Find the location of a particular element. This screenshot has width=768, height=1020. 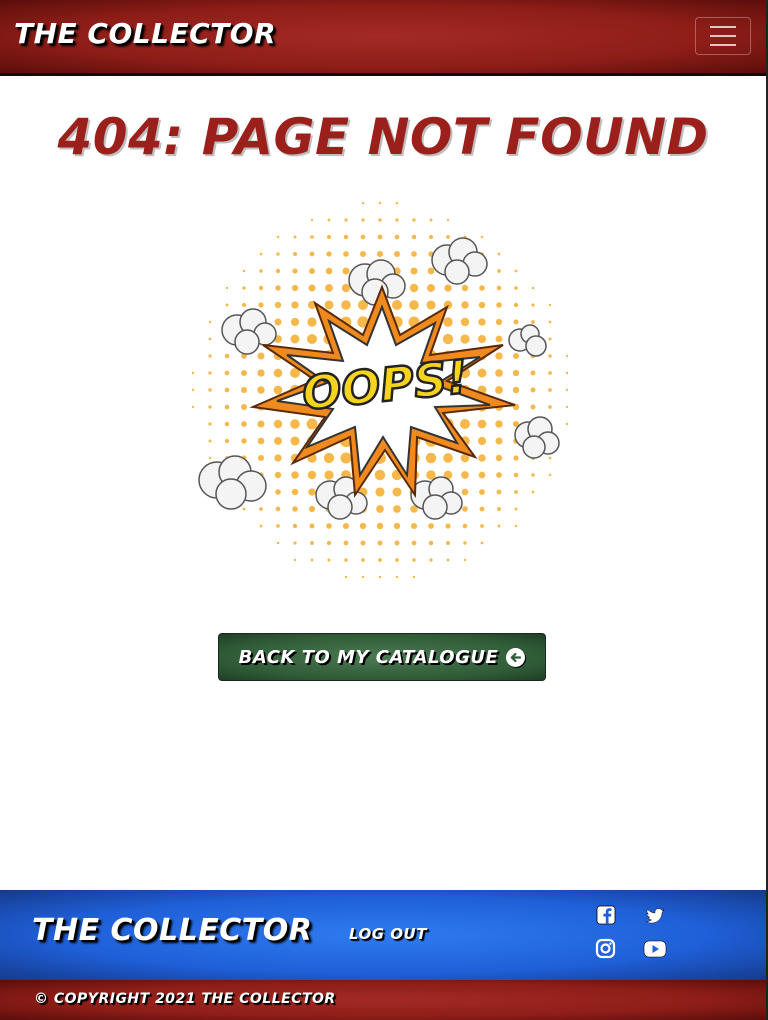

arrow-circle-left-icon is located at coordinates (516, 657).